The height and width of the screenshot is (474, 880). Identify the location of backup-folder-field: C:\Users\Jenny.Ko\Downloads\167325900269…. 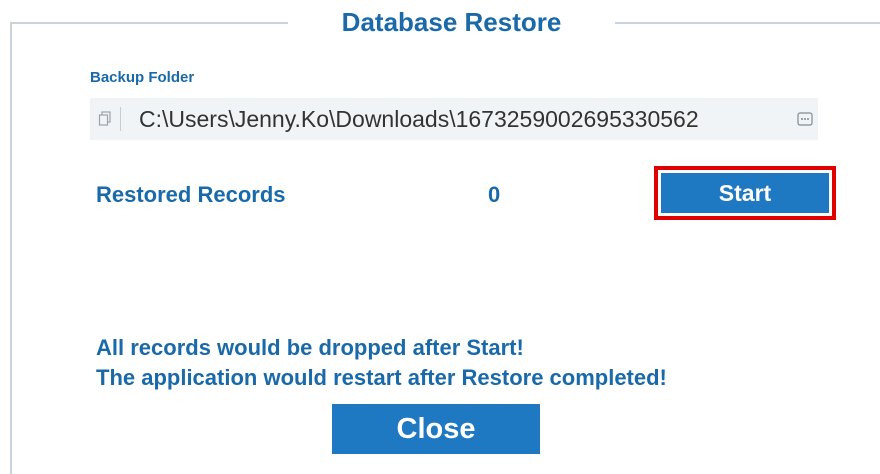
(454, 119).